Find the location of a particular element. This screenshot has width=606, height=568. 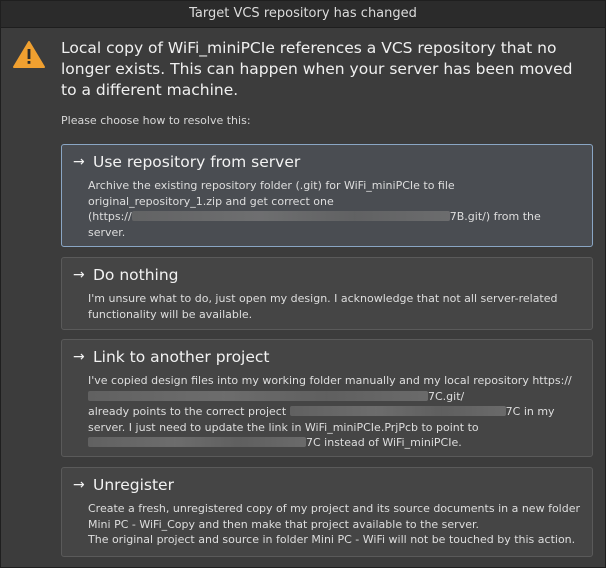

option-title: Use repository from server is located at coordinates (197, 162).